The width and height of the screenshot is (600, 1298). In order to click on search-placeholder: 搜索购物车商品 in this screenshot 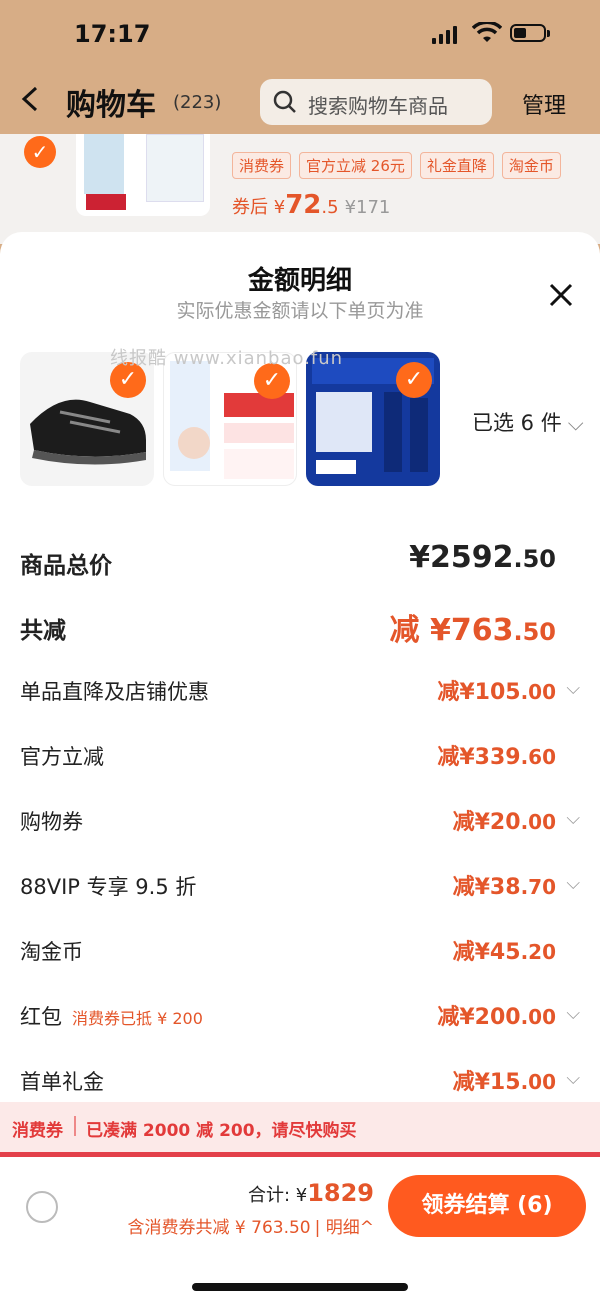, I will do `click(378, 106)`.